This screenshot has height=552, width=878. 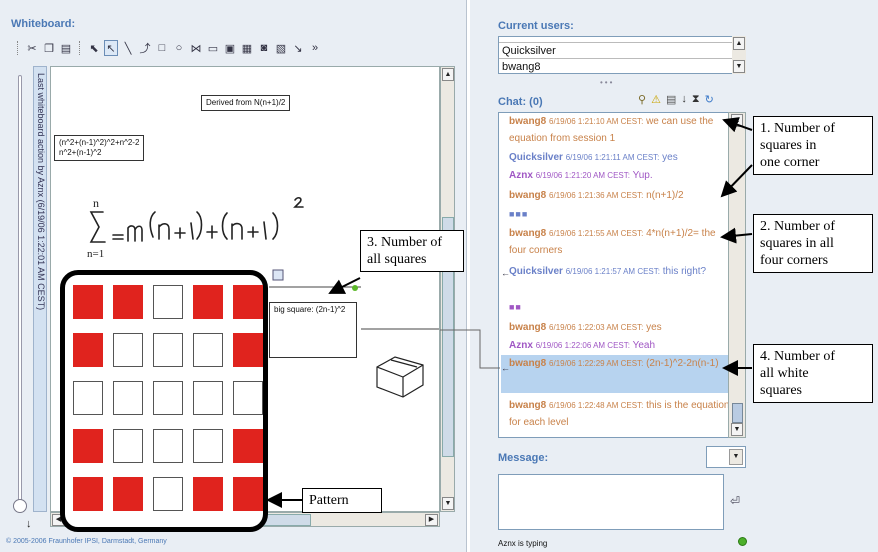 What do you see at coordinates (66, 48) in the screenshot?
I see `paste-icon: ▤` at bounding box center [66, 48].